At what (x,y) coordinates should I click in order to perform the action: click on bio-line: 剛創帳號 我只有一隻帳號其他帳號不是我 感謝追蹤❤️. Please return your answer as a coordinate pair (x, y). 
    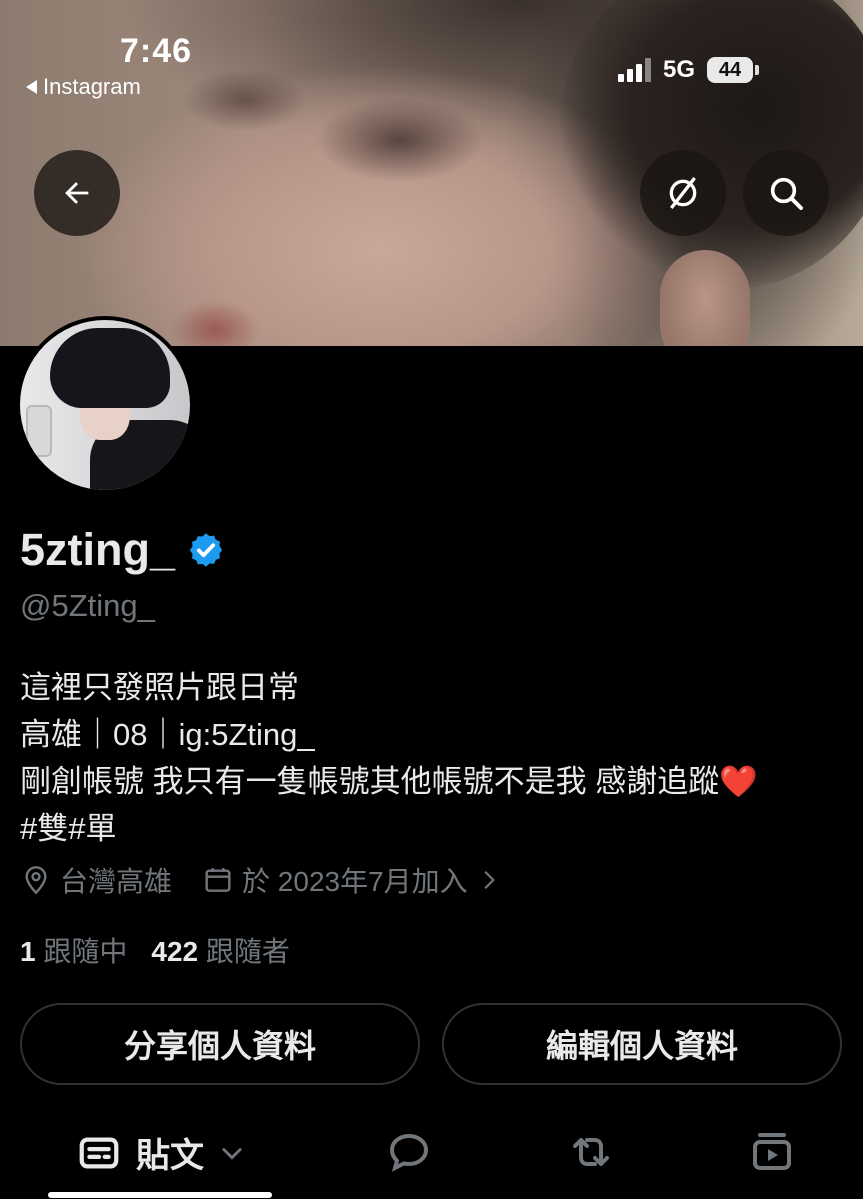
    Looking at the image, I should click on (389, 781).